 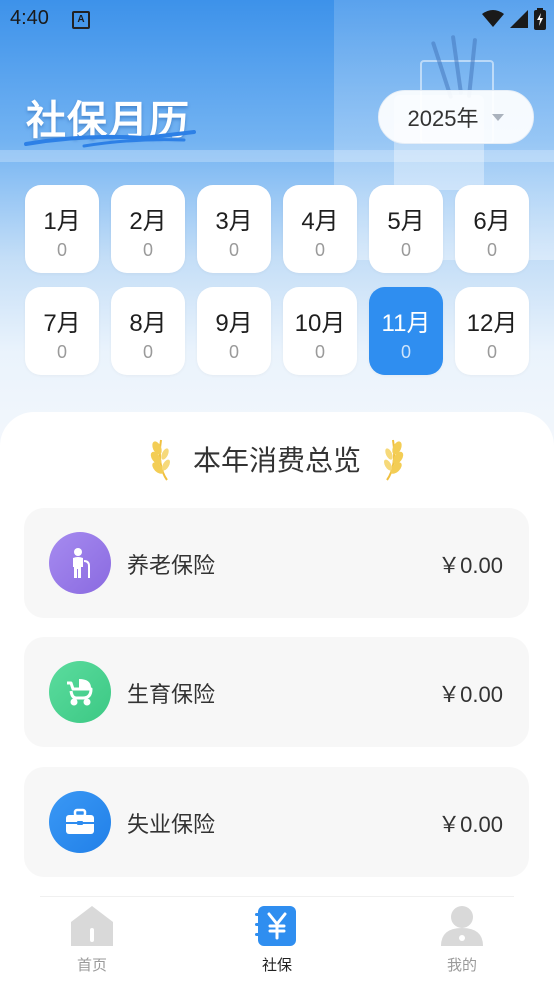 I want to click on maternity-insurance-amount: ￥0.00, so click(x=470, y=694).